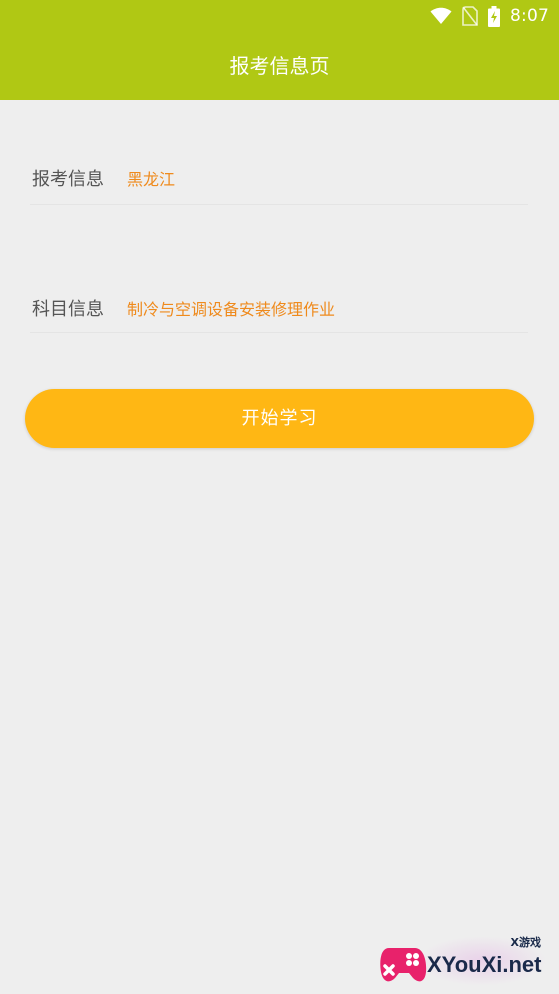  I want to click on start-study-button: 开始学习, so click(279, 418).